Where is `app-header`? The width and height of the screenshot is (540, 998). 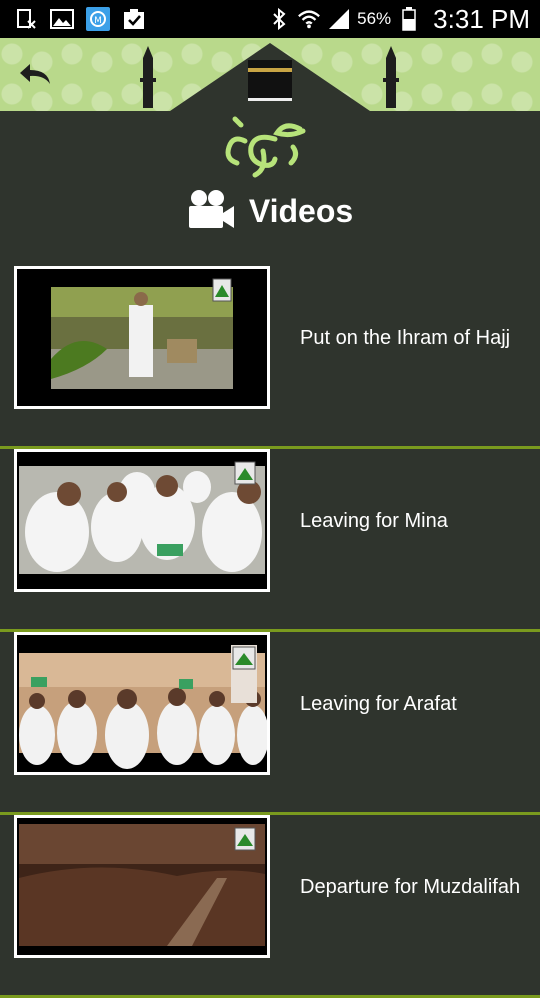 app-header is located at coordinates (270, 74).